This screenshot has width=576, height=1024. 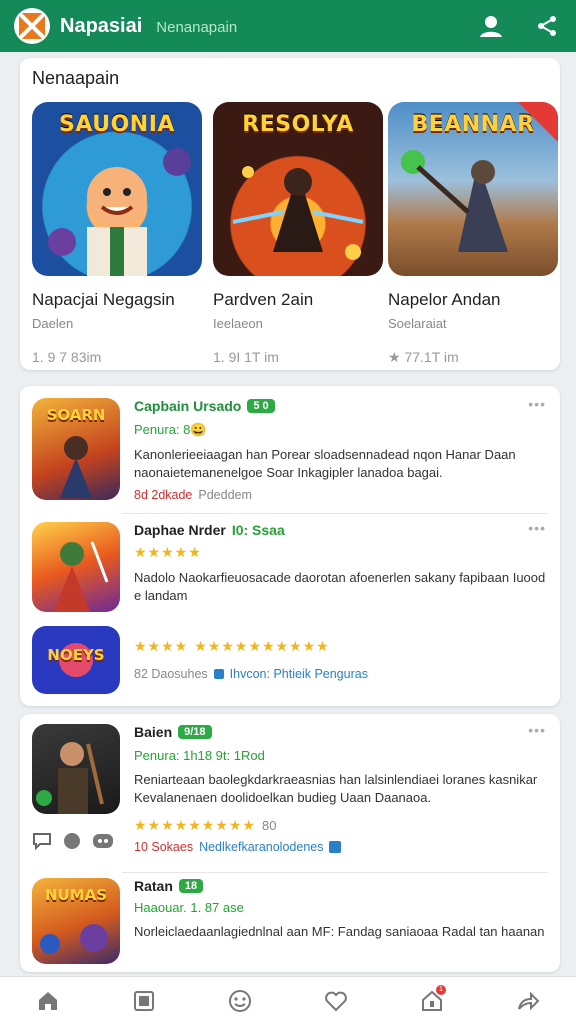 I want to click on featured-stat: 1. 9I 1T im, so click(x=246, y=357).